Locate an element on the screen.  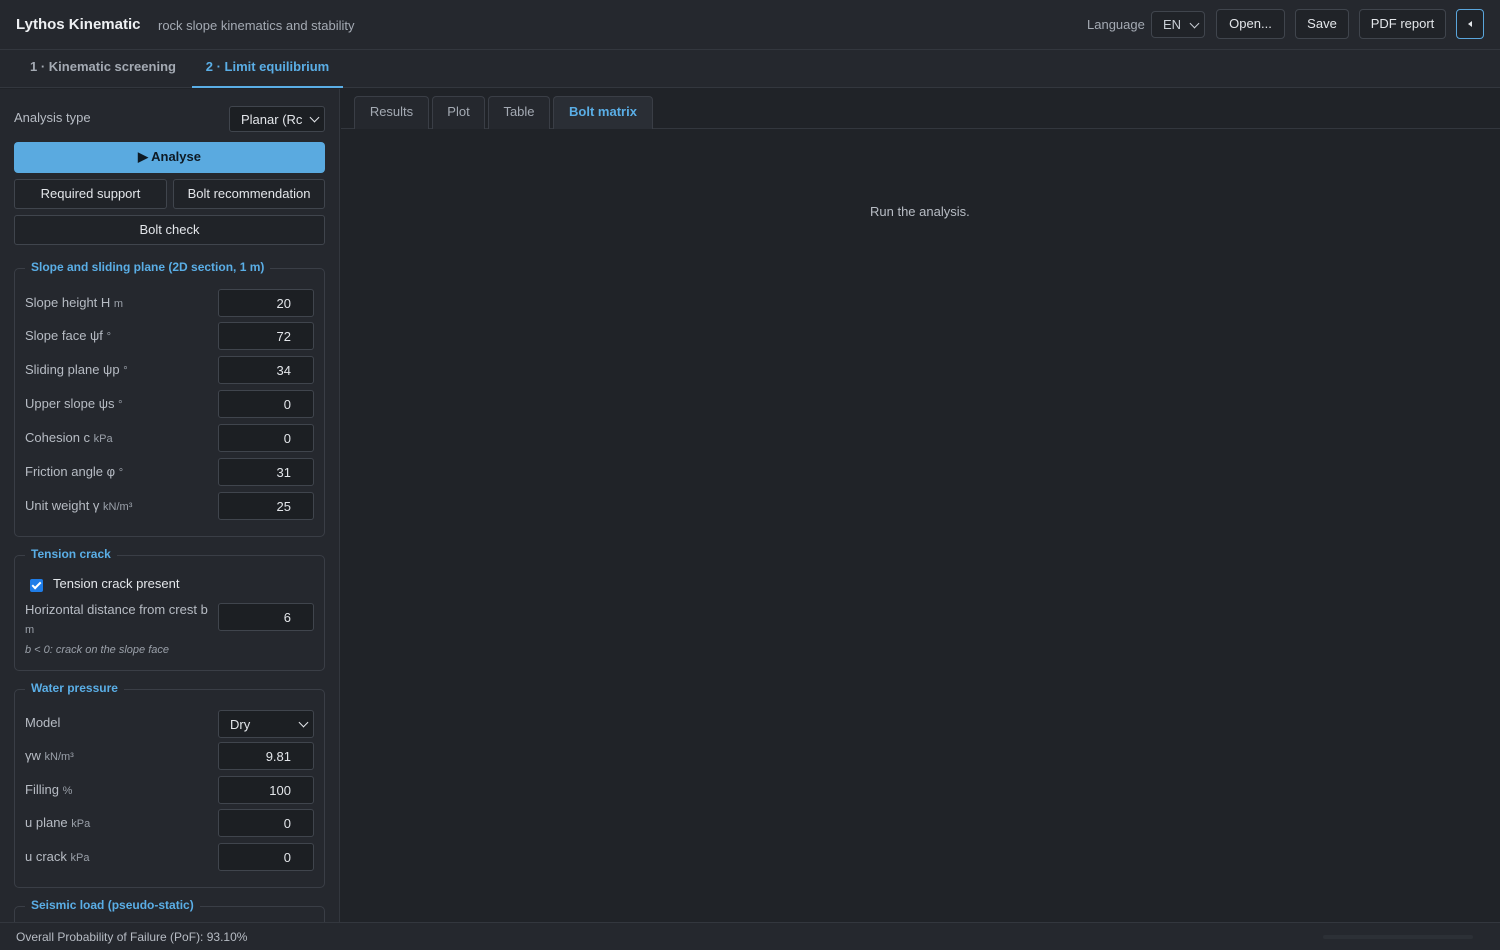
sliding-plane-input: 34 is located at coordinates (266, 370).